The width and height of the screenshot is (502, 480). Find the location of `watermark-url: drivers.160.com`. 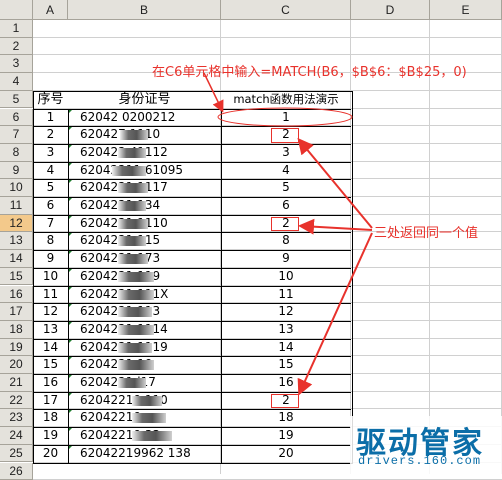

watermark-url: drivers.160.com is located at coordinates (419, 461).